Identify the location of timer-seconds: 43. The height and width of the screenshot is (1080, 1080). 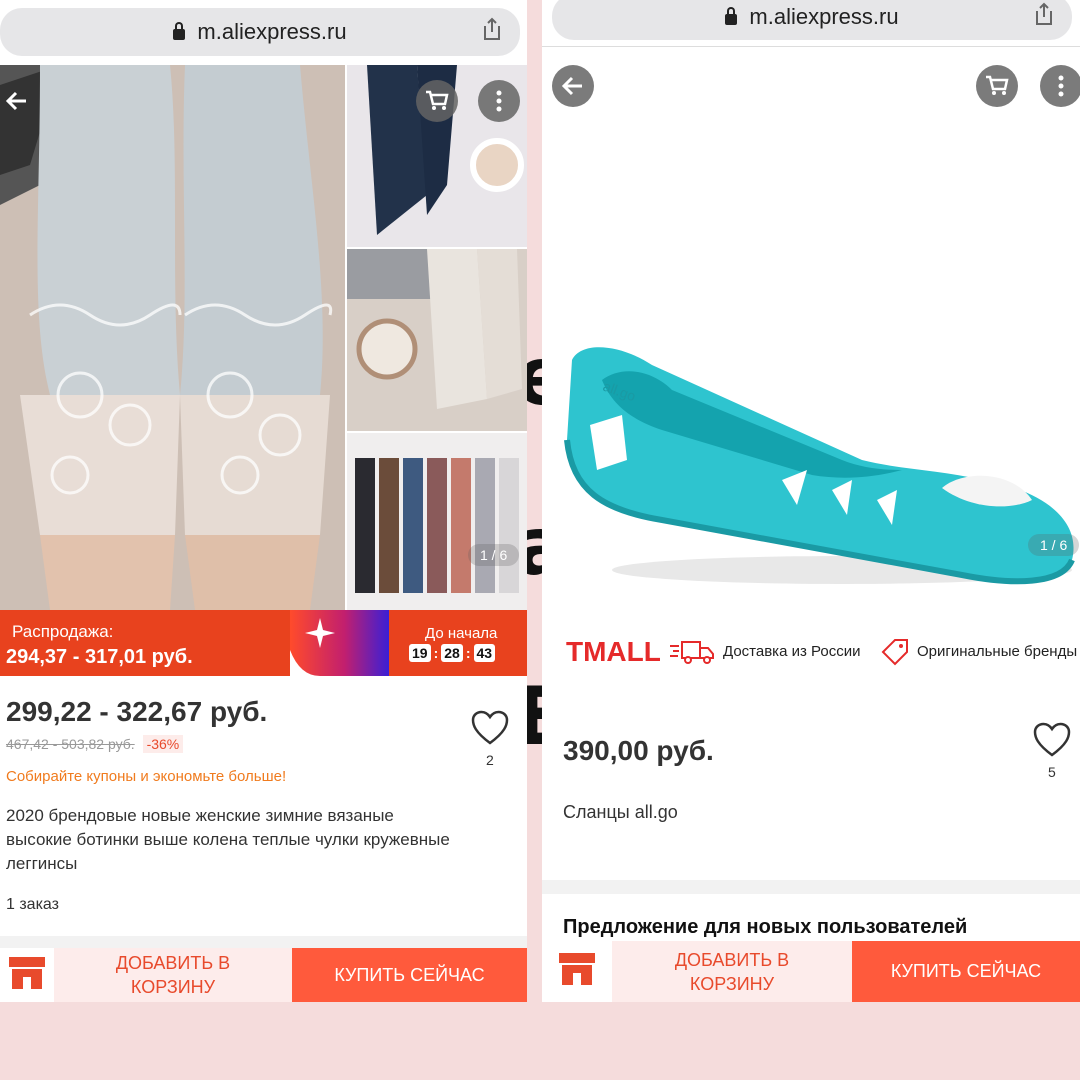
(484, 653).